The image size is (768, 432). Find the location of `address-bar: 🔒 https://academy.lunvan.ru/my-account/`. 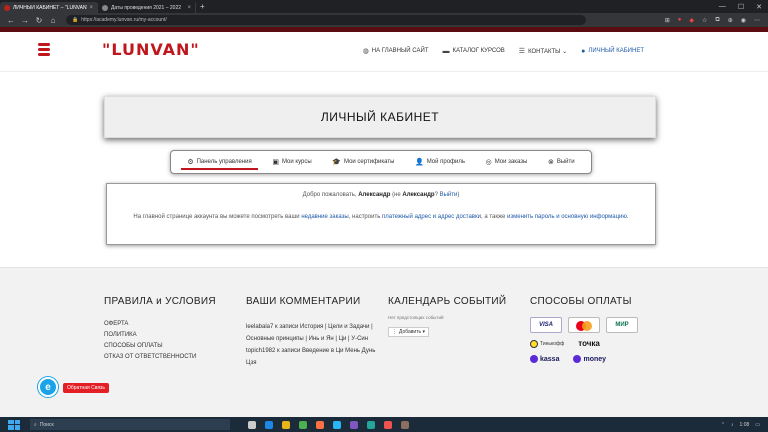

address-bar: 🔒 https://academy.lunvan.ru/my-account/ is located at coordinates (326, 20).